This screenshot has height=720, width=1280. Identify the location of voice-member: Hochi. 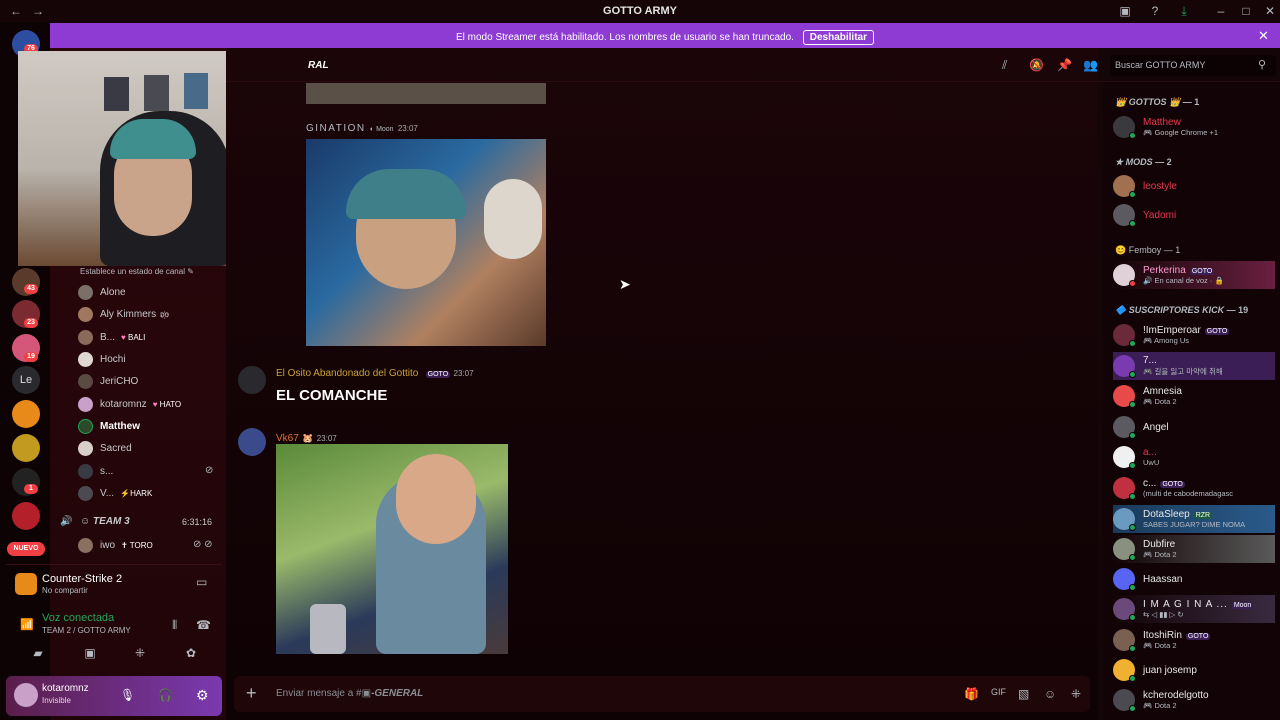
(102, 359).